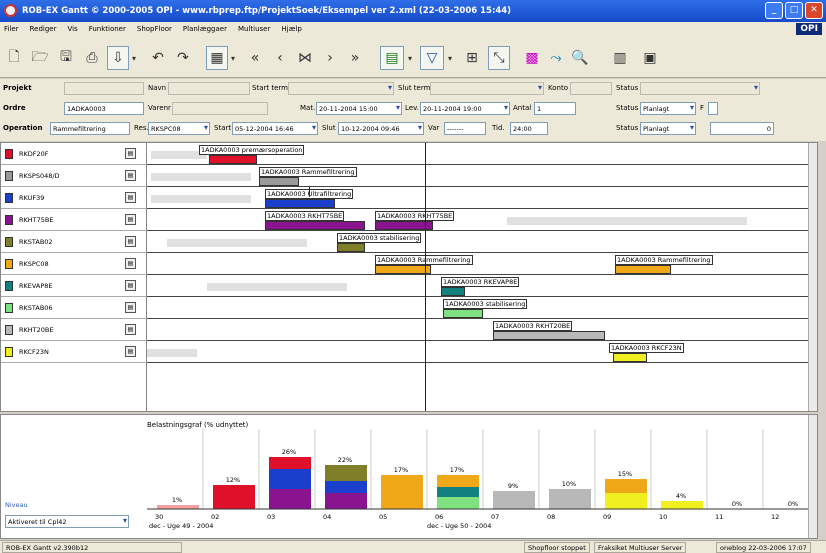 This screenshot has width=826, height=553. What do you see at coordinates (11, 29) in the screenshot?
I see `menu-filer: Filer` at bounding box center [11, 29].